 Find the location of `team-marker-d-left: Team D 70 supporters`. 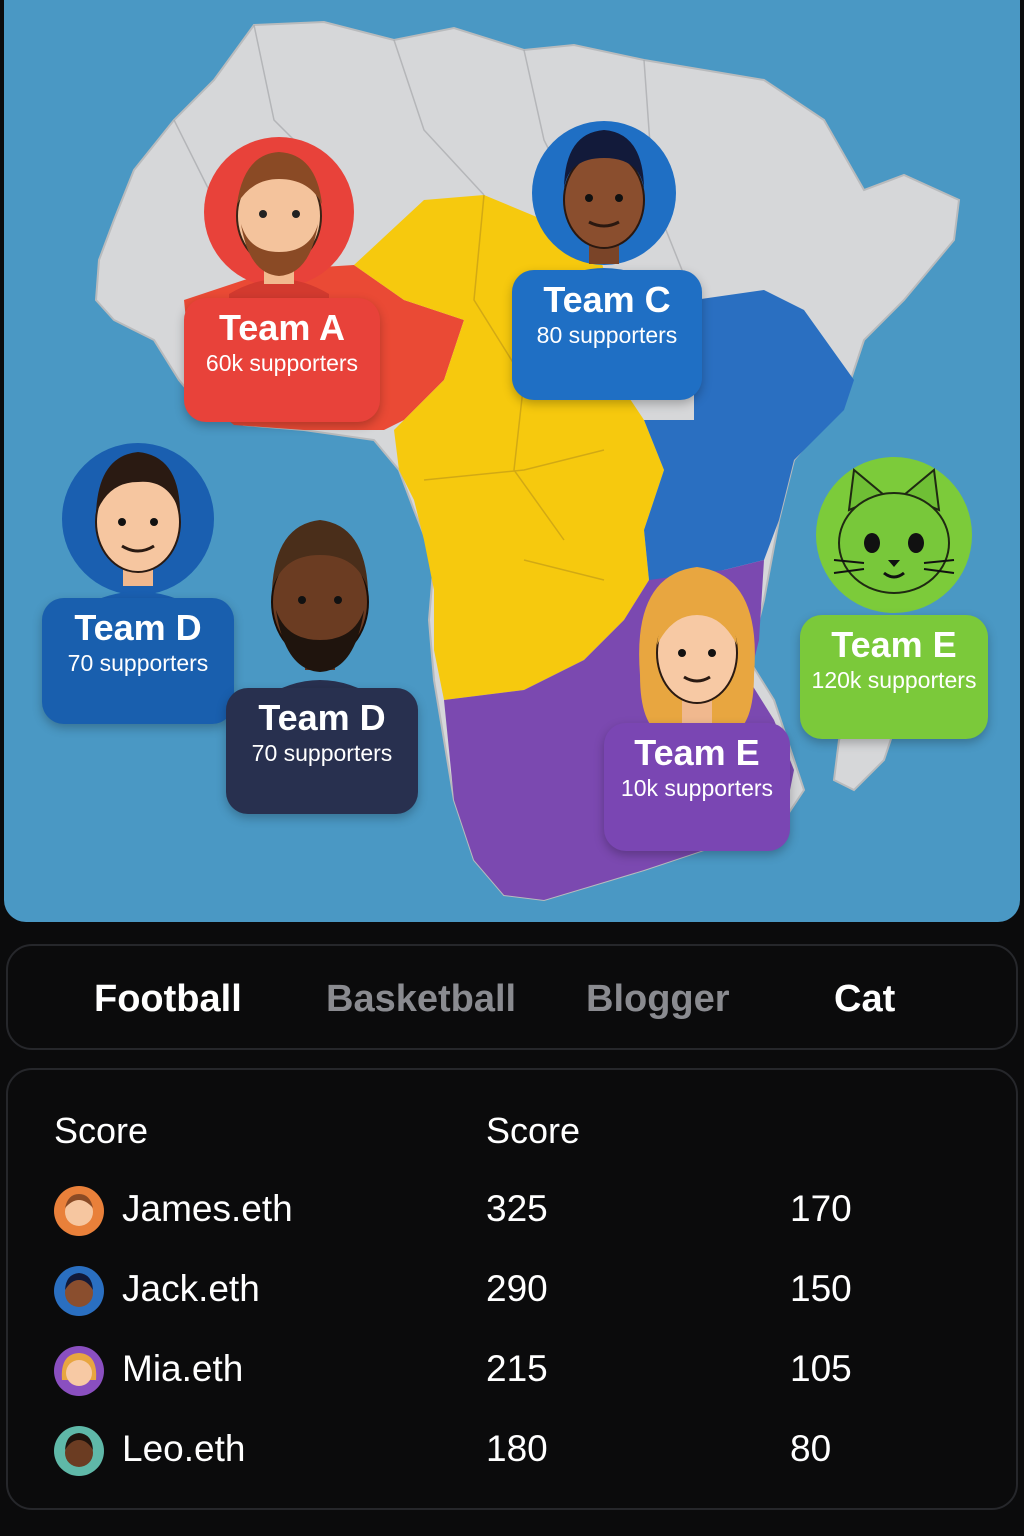

team-marker-d-left: Team D 70 supporters is located at coordinates (136, 580).